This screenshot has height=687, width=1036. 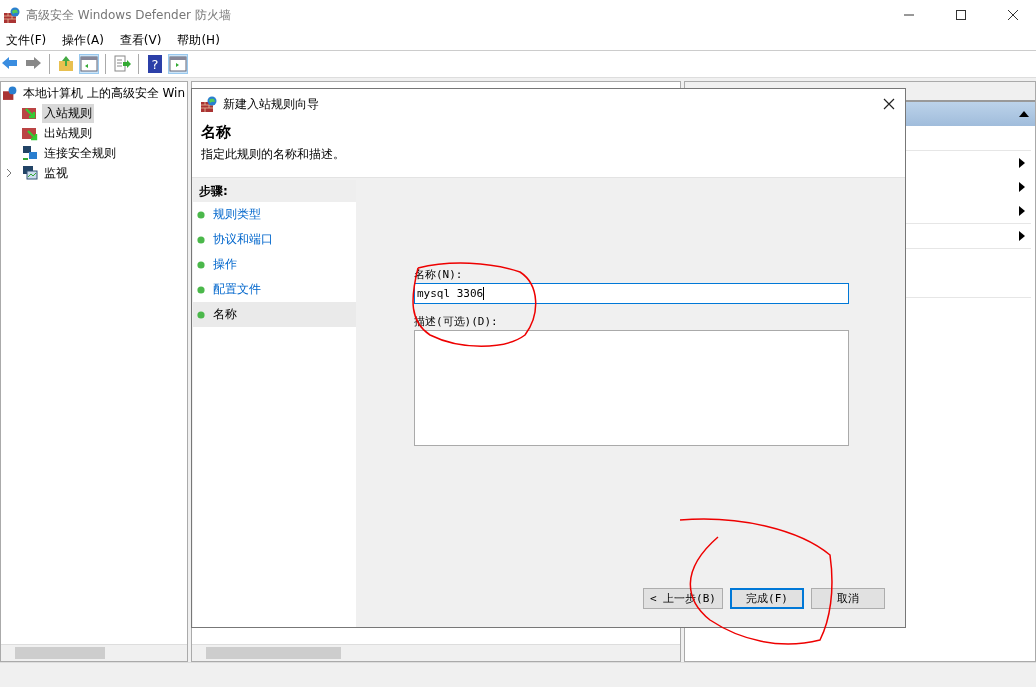 I want to click on expand-chevron-icon, so click(x=9, y=173).